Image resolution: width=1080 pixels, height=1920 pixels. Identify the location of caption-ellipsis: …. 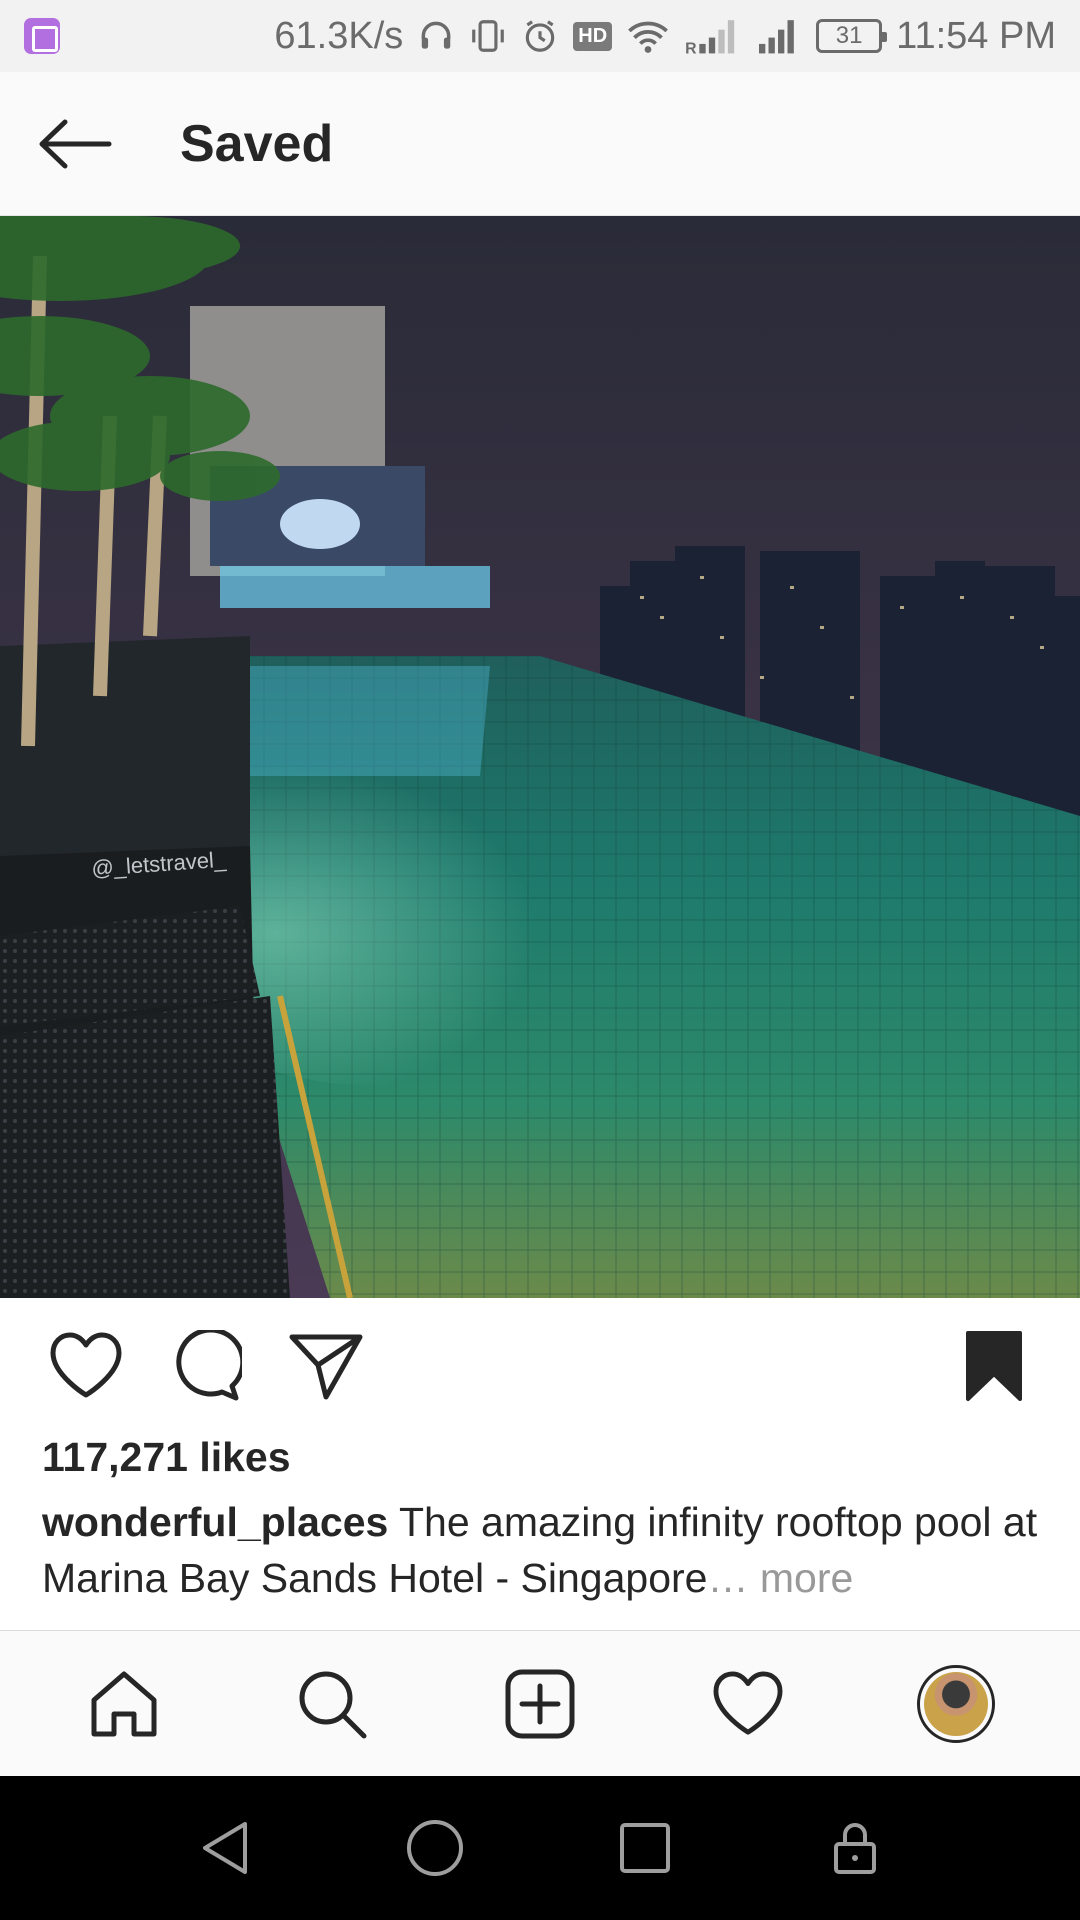
(728, 1578).